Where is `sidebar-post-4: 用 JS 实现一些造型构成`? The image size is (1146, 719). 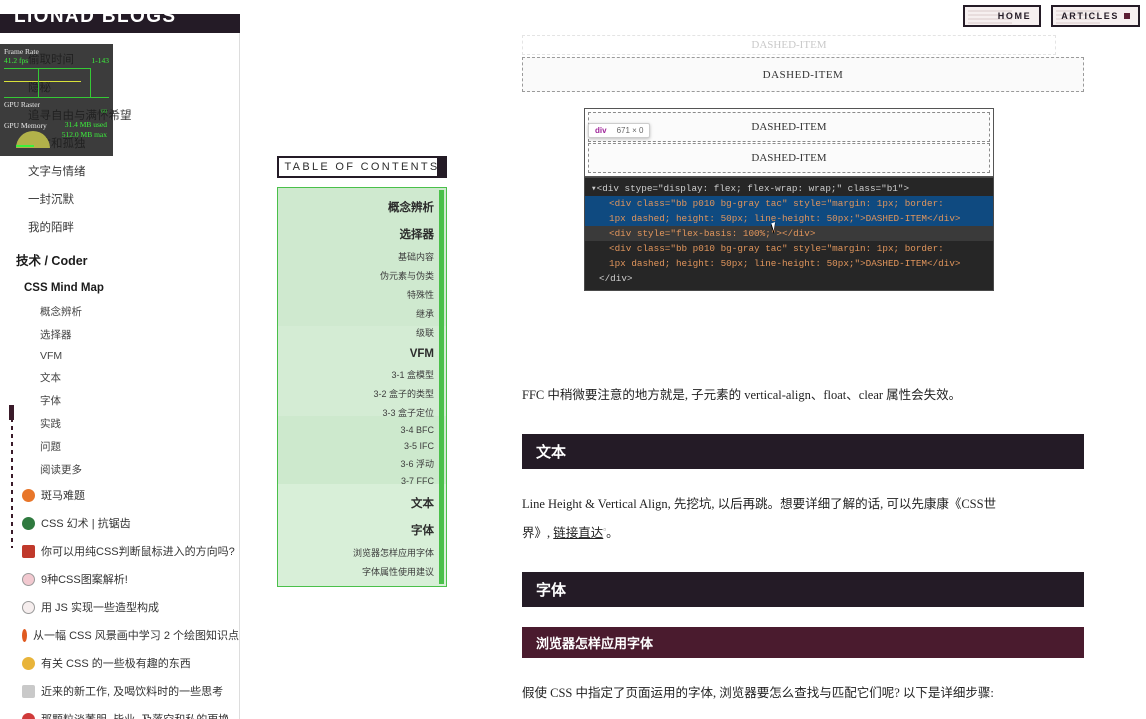
sidebar-post-4: 用 JS 实现一些造型构成 is located at coordinates (119, 607).